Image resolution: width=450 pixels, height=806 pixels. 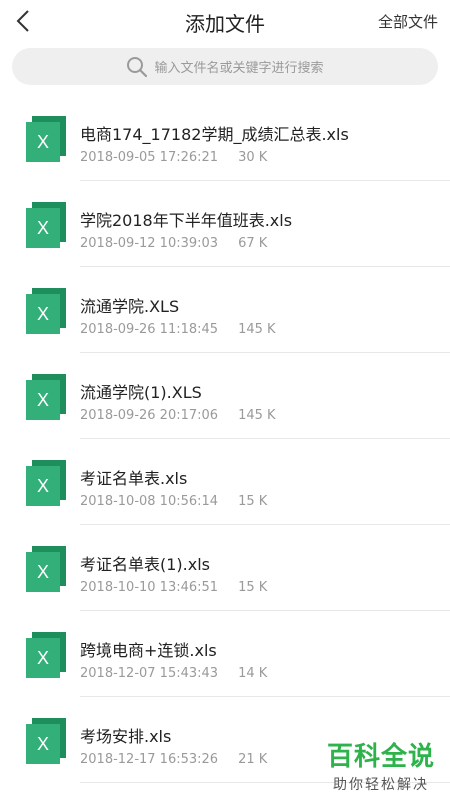 What do you see at coordinates (253, 673) in the screenshot?
I see `file-size: 14 K` at bounding box center [253, 673].